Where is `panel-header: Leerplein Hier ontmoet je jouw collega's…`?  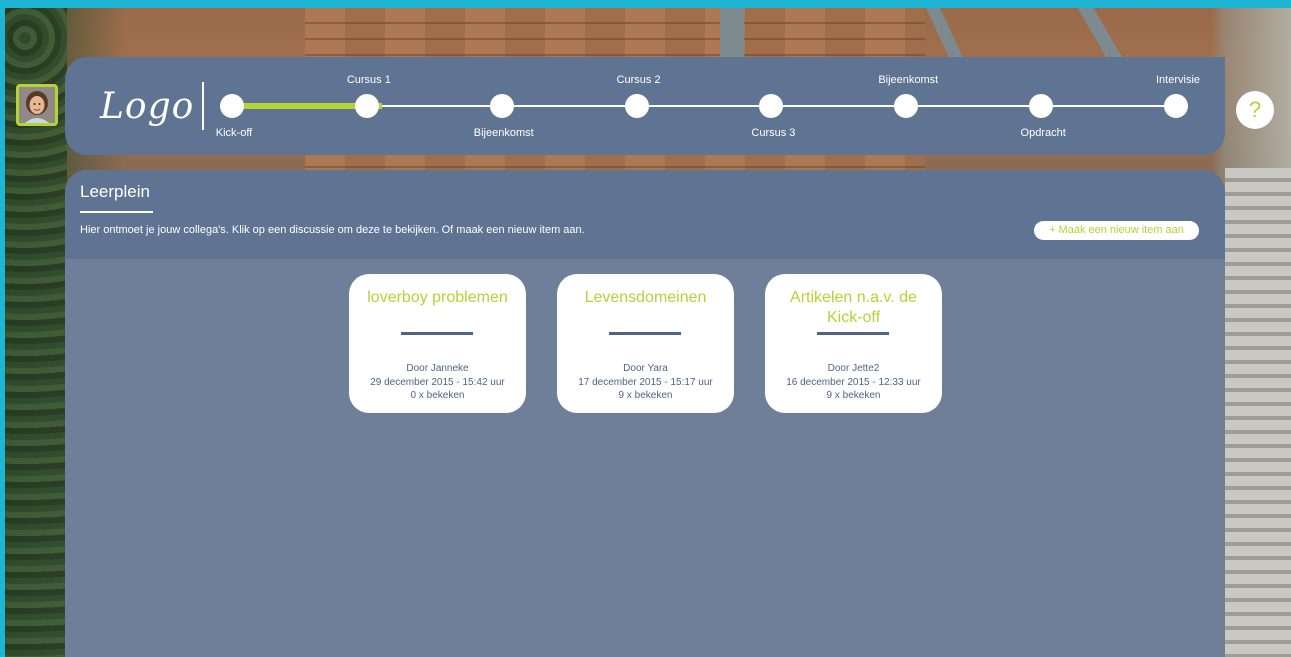 panel-header: Leerplein Hier ontmoet je jouw collega's… is located at coordinates (645, 214).